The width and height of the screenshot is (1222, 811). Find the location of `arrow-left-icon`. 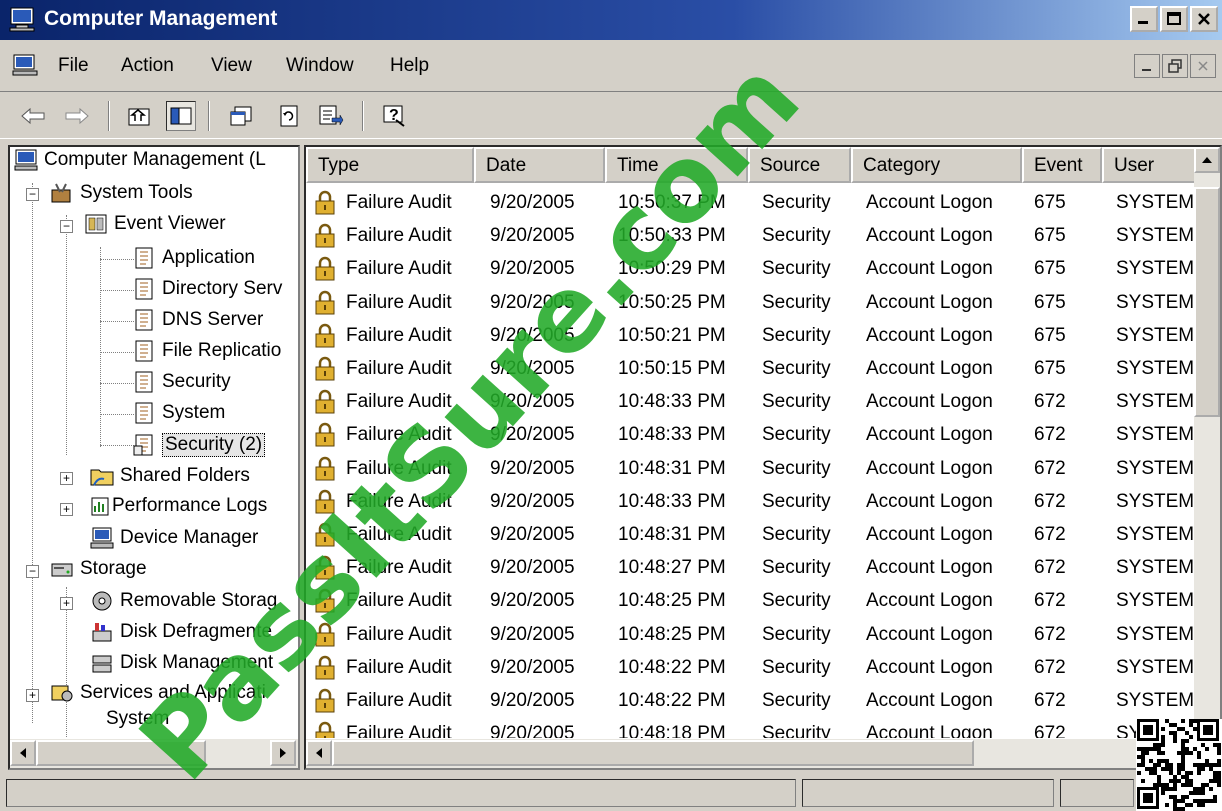

arrow-left-icon is located at coordinates (319, 753).